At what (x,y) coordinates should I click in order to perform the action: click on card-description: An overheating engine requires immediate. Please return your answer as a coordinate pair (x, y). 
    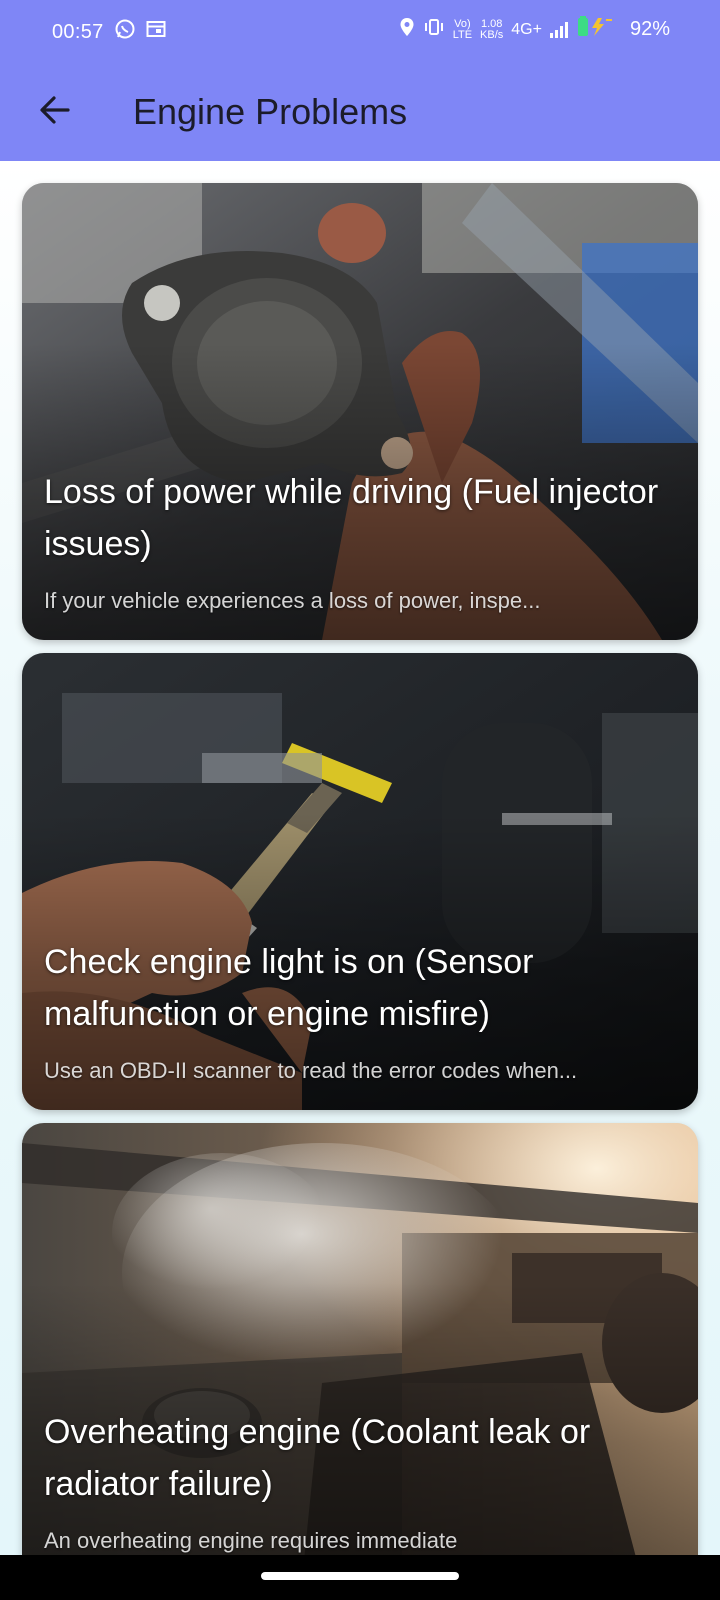
    Looking at the image, I should click on (251, 1540).